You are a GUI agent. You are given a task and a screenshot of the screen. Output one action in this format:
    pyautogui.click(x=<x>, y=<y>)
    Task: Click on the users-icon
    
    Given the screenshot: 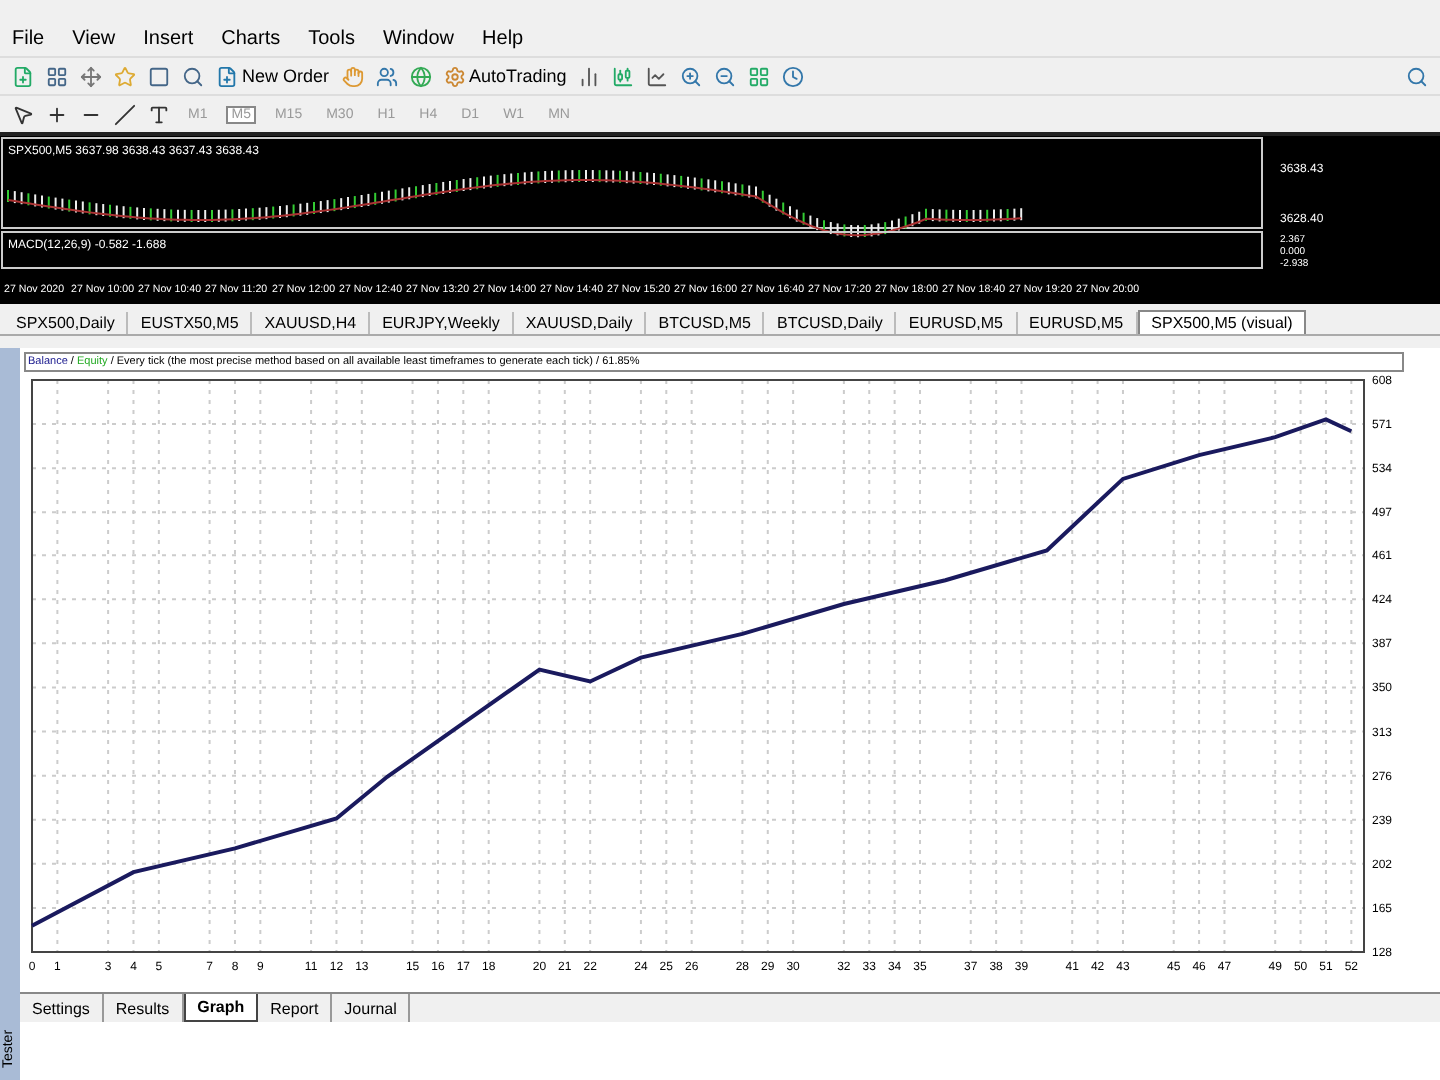 What is the action you would take?
    pyautogui.click(x=386, y=76)
    